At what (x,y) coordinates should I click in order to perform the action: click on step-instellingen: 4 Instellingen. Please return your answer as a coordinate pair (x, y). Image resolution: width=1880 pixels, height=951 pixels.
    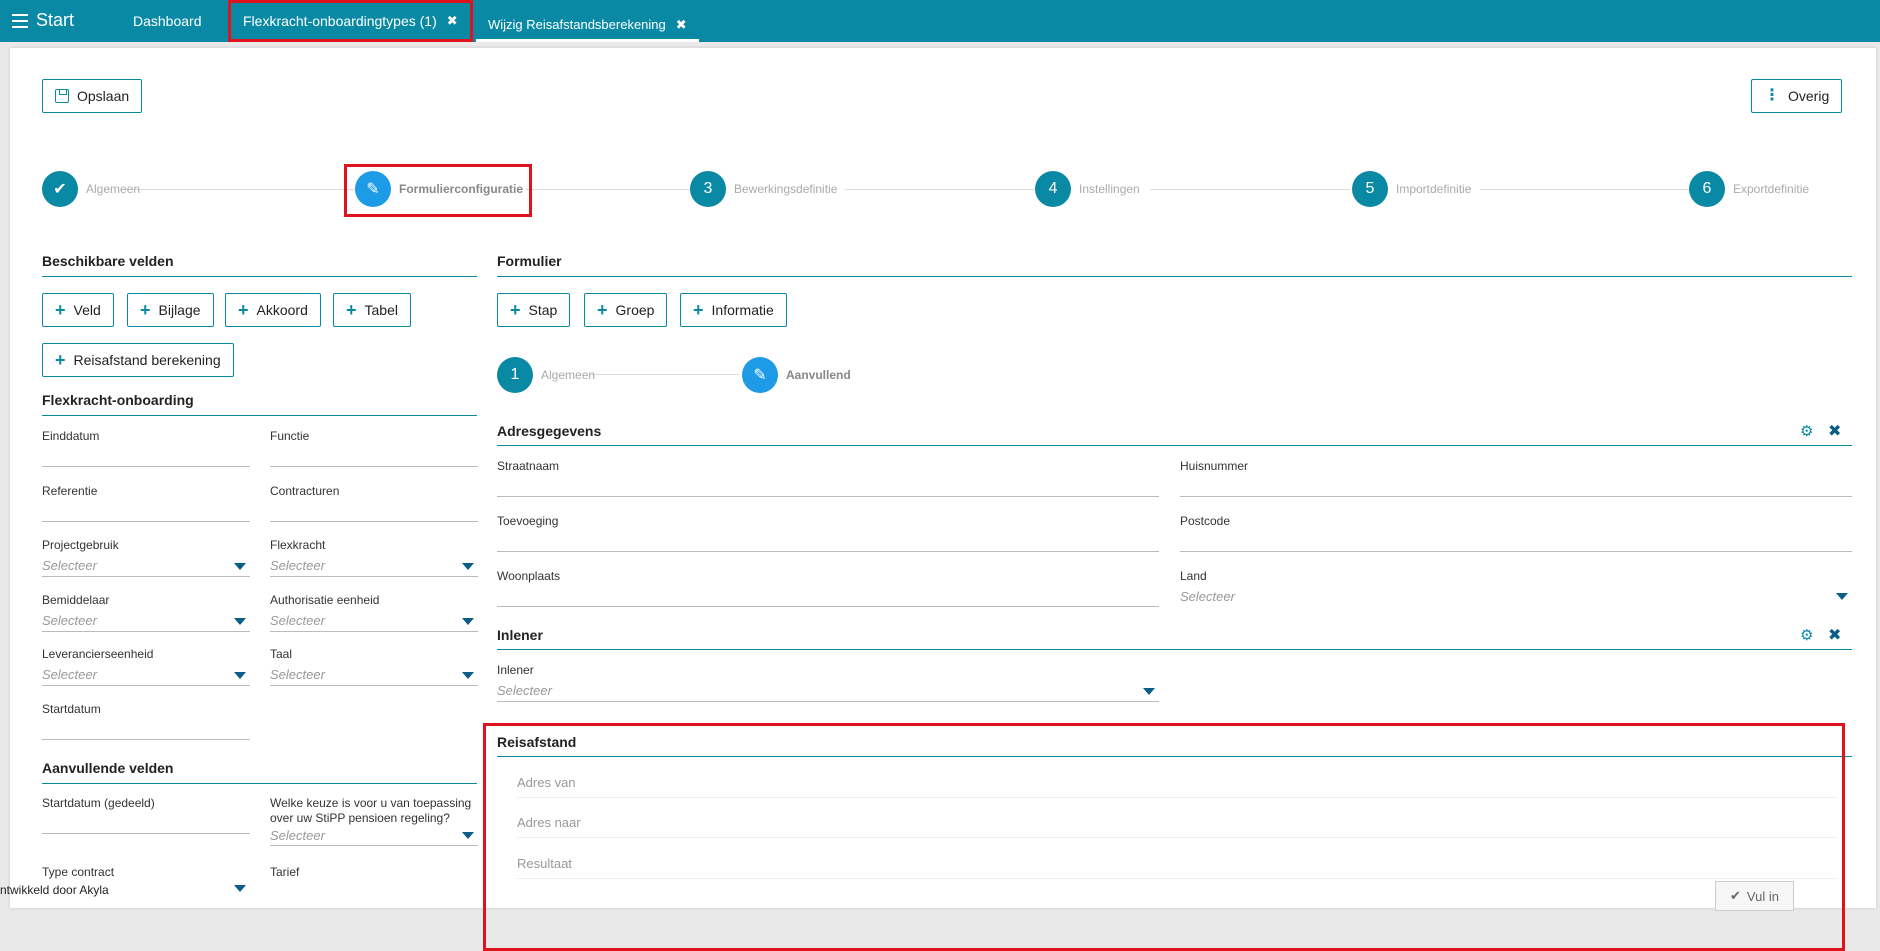
    Looking at the image, I should click on (1087, 189).